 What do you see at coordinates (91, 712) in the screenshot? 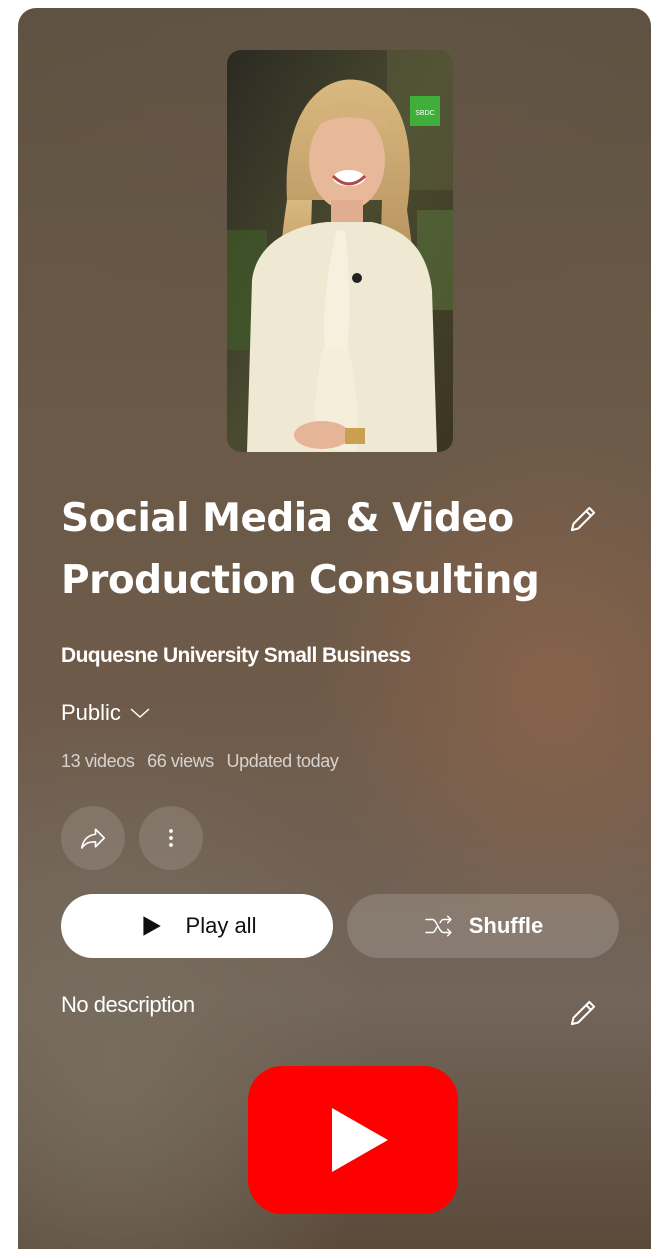
I see `privacy-label: Public` at bounding box center [91, 712].